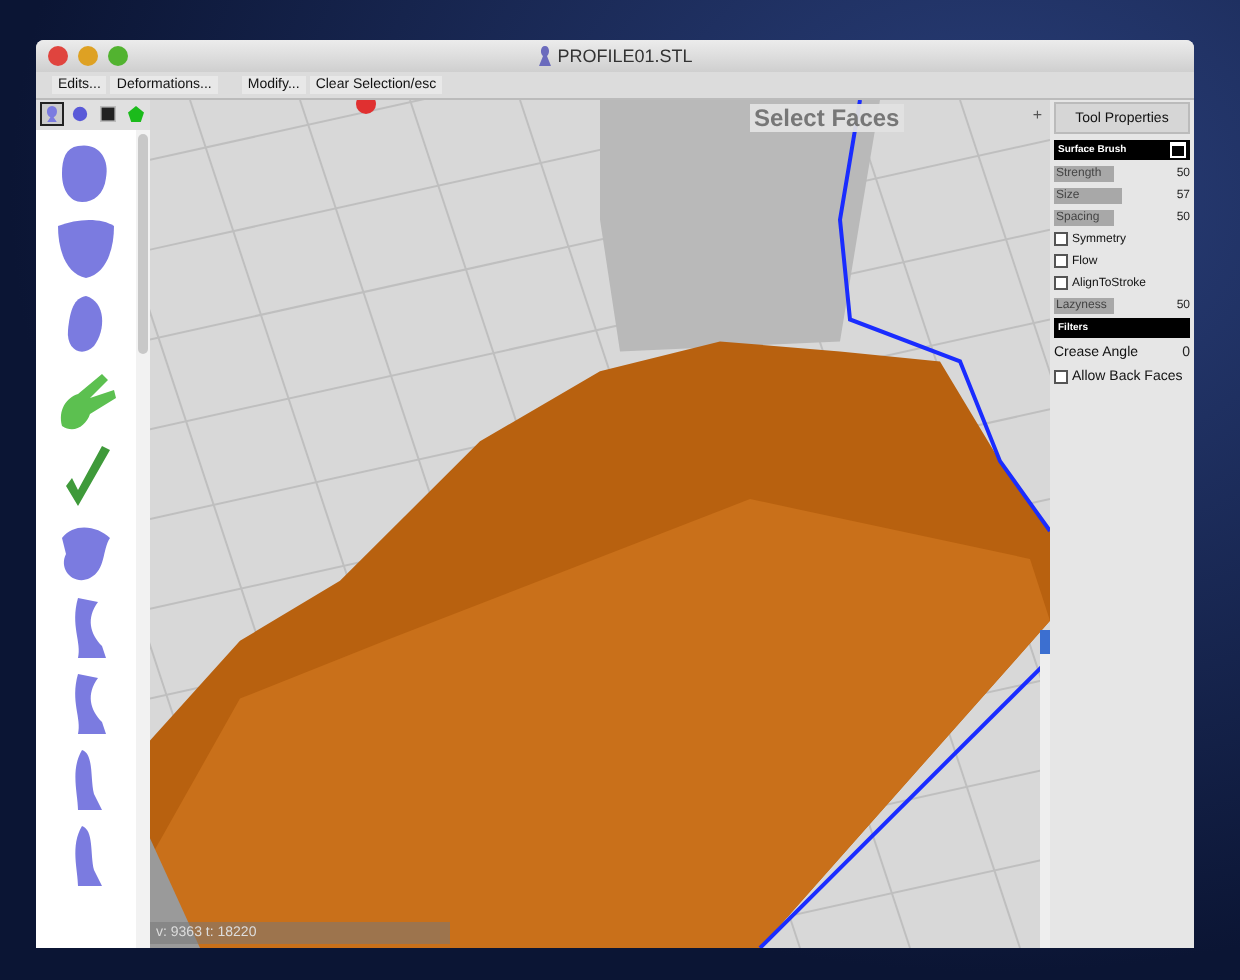 The height and width of the screenshot is (980, 1240). I want to click on square-icon, so click(108, 114).